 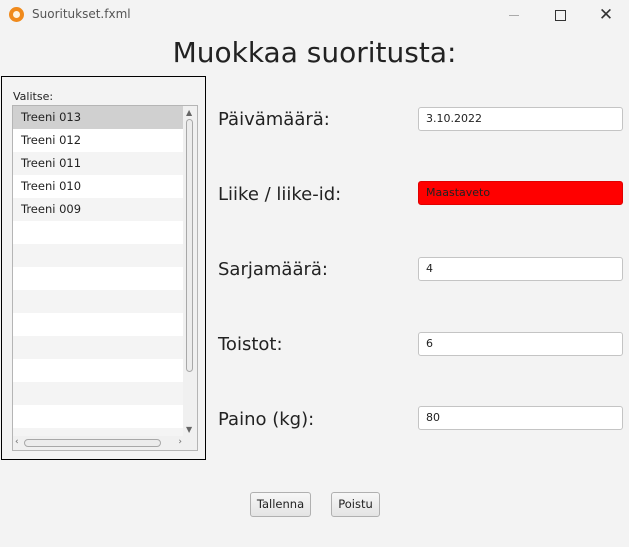 I want to click on close-button: ✕, so click(x=606, y=15).